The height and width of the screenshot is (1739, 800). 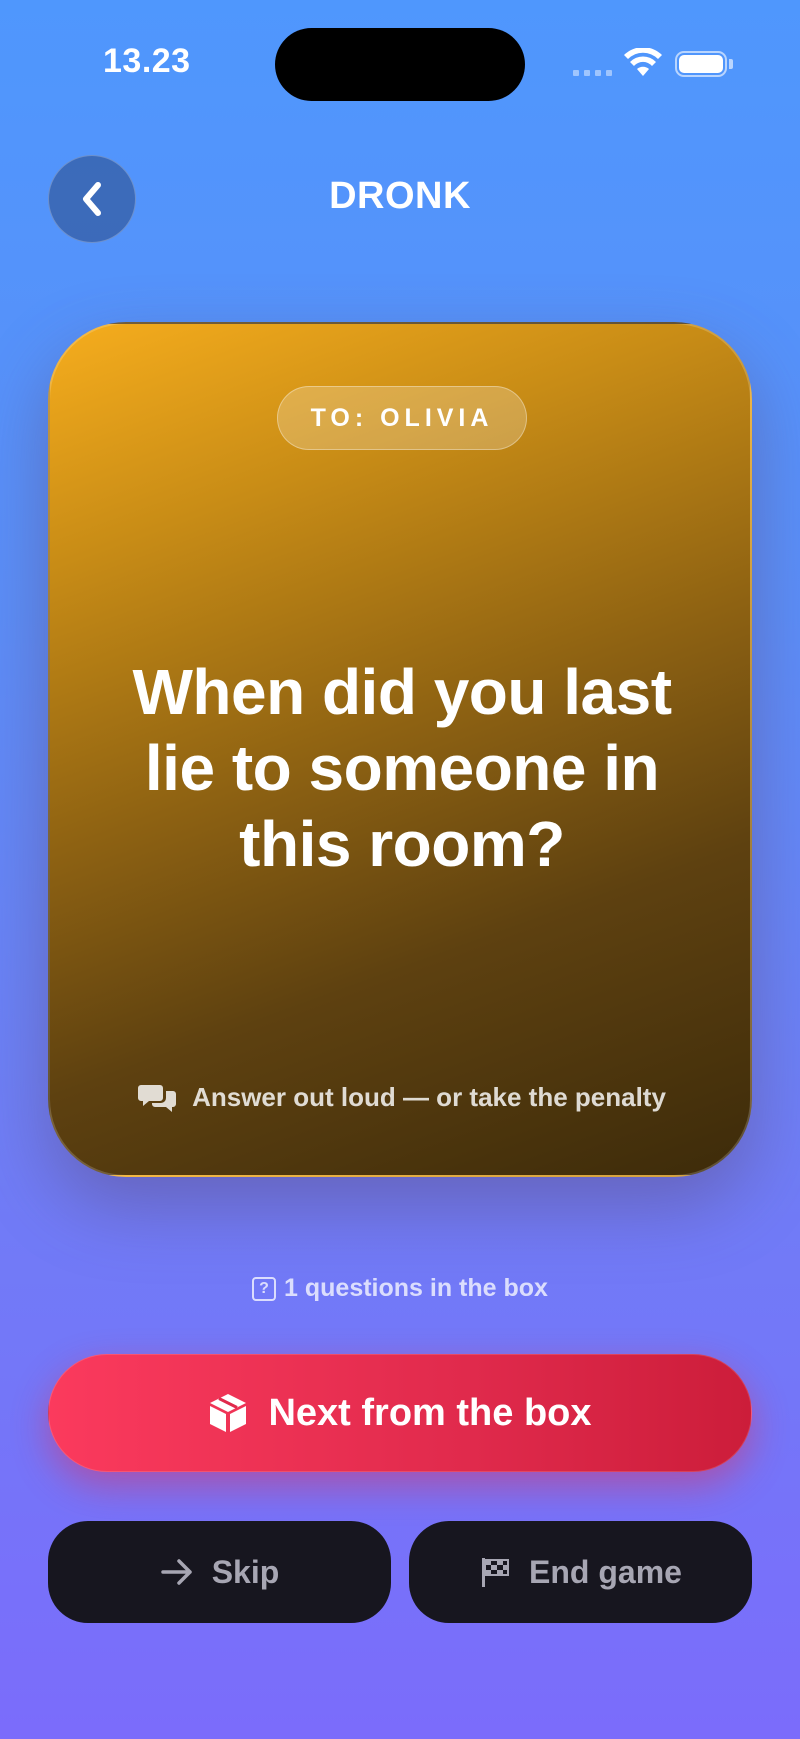 What do you see at coordinates (605, 1571) in the screenshot?
I see `end-game-label: End game` at bounding box center [605, 1571].